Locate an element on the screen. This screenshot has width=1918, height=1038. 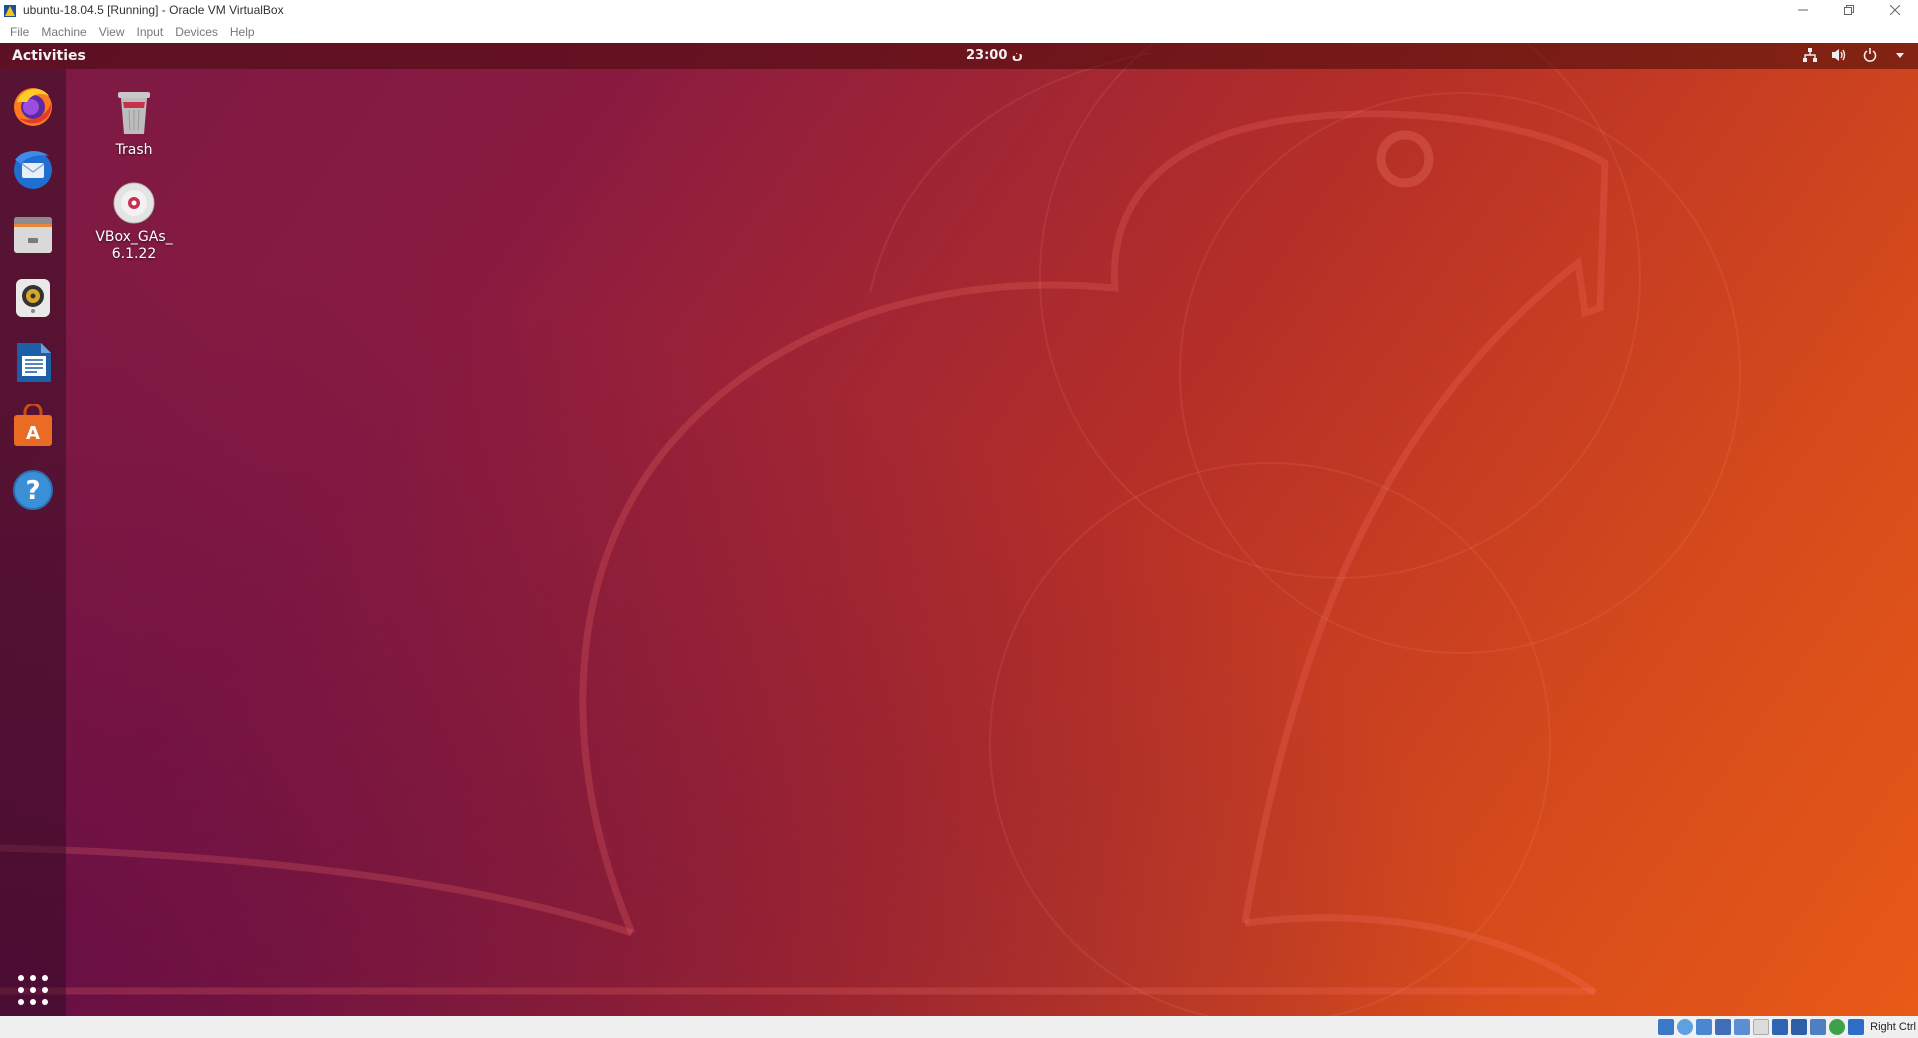
app-grid-icon is located at coordinates (33, 990).